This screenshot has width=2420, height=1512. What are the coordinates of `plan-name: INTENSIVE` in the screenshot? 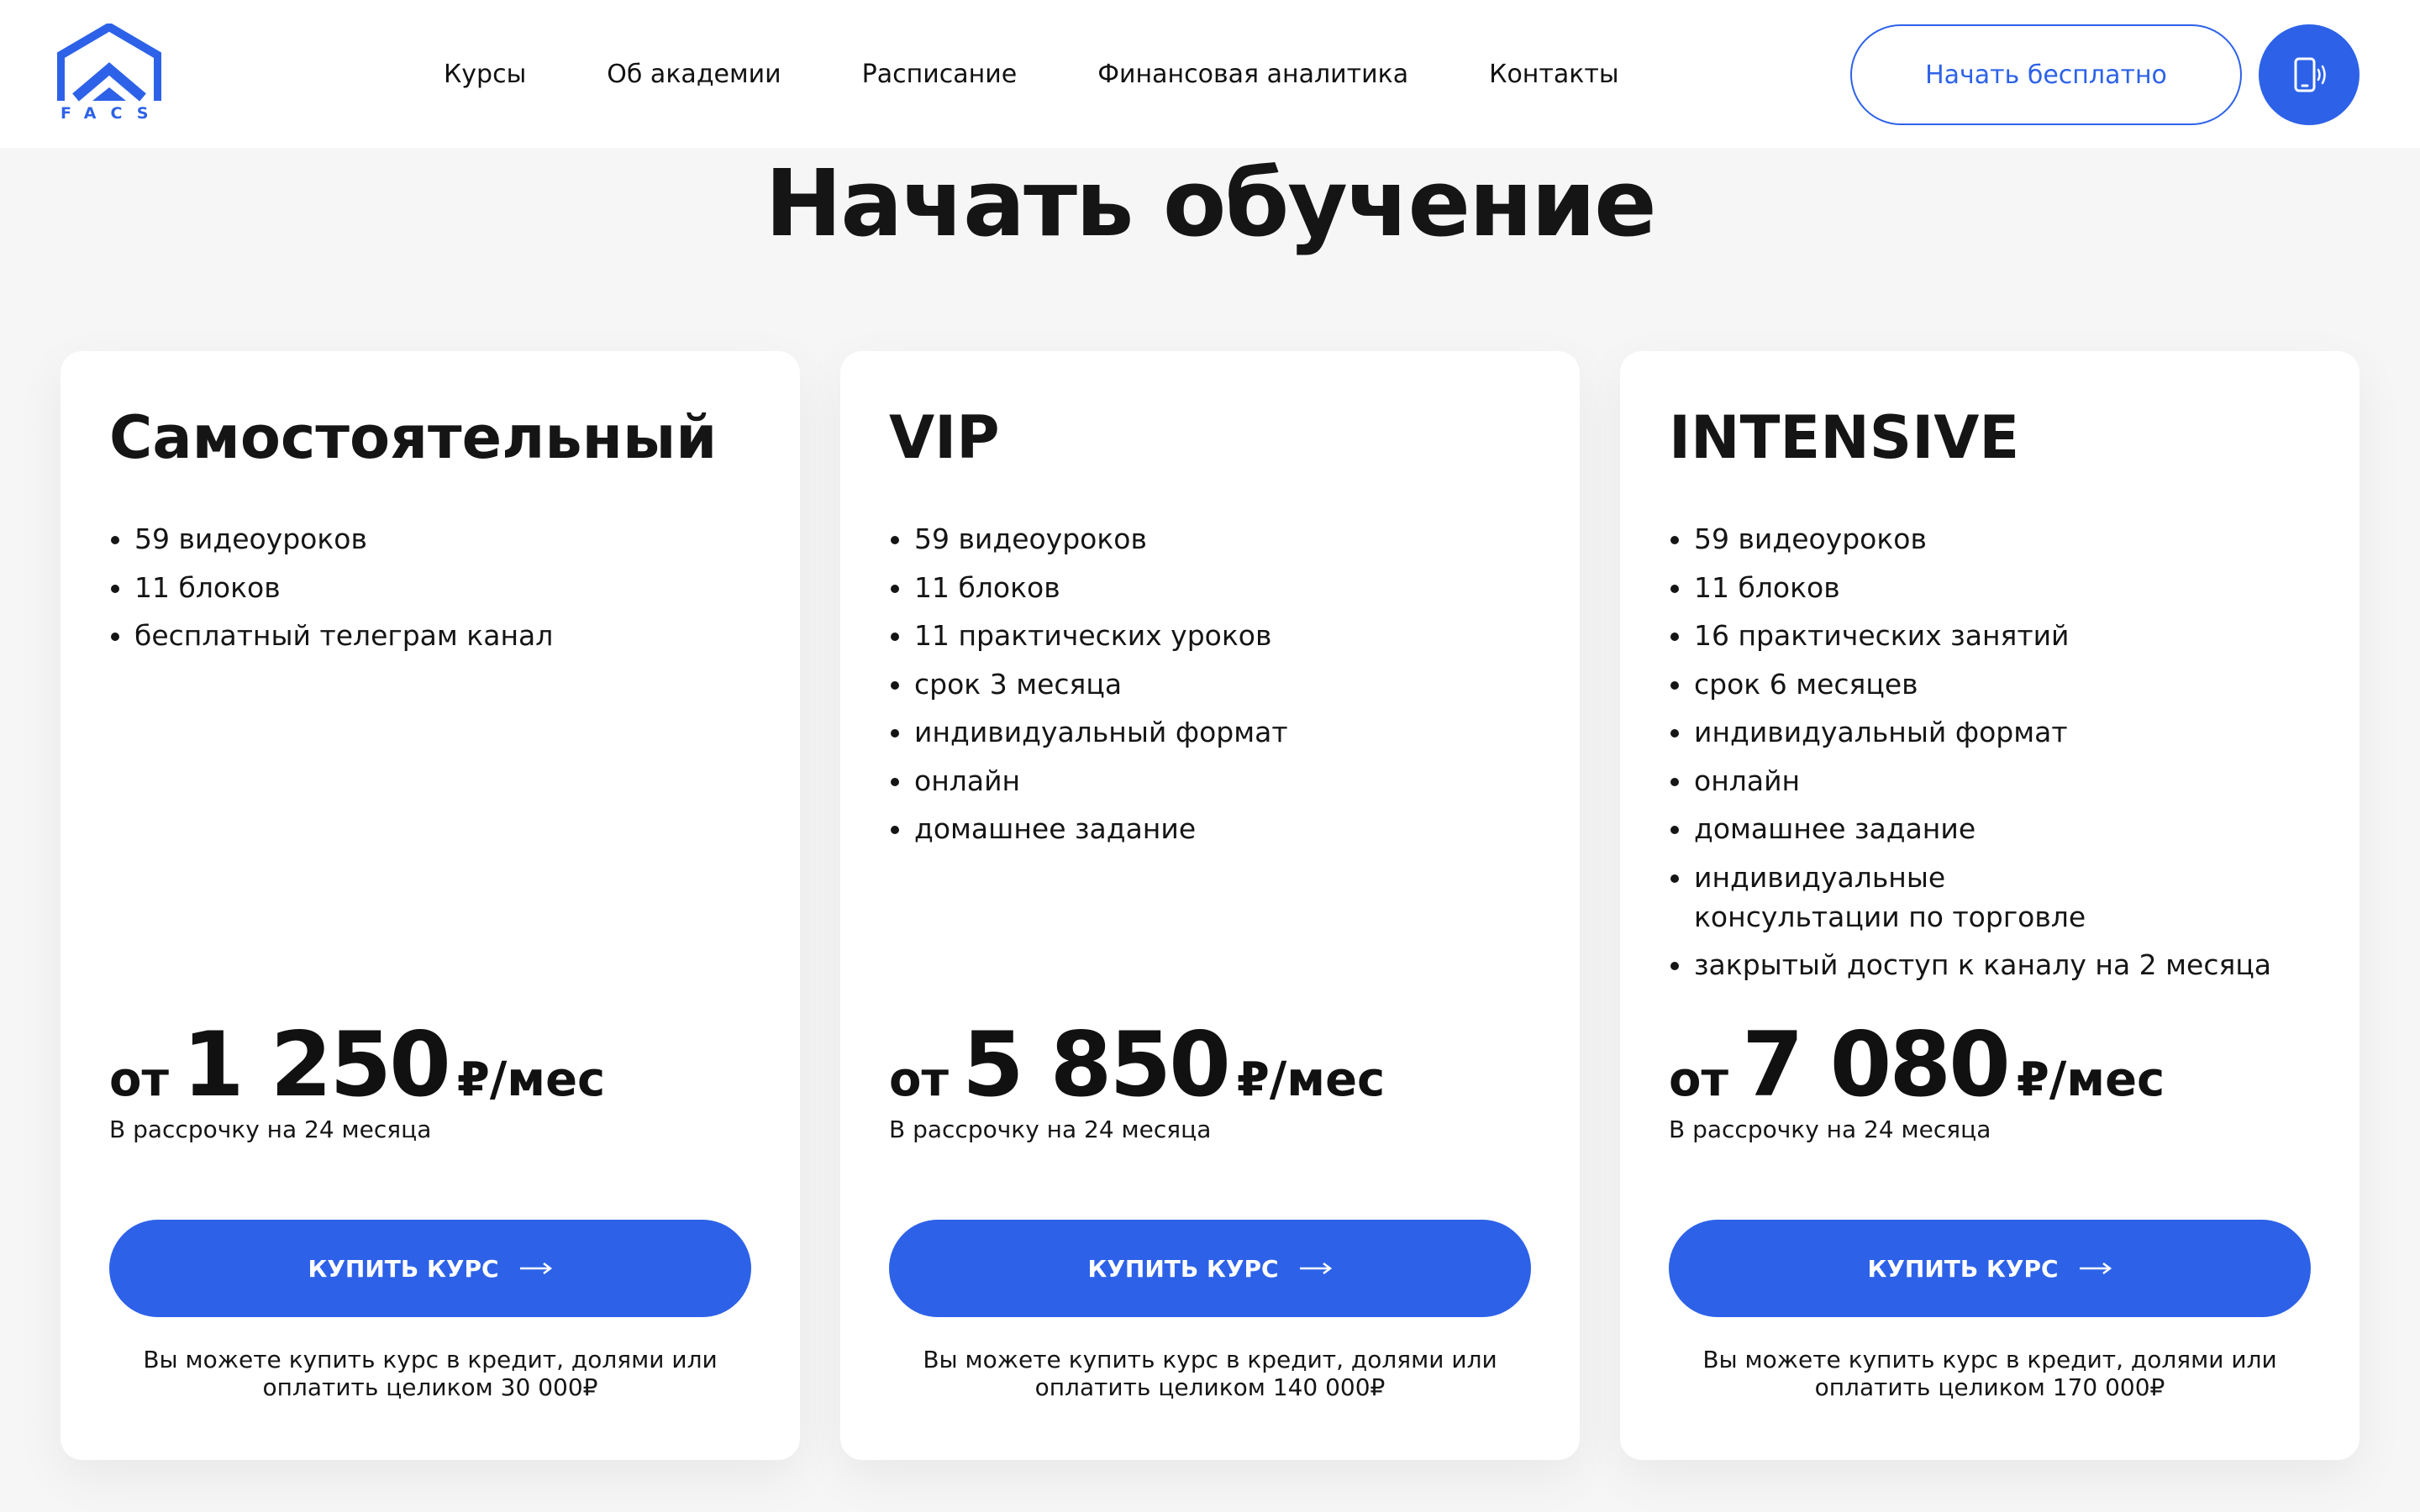 It's located at (1845, 437).